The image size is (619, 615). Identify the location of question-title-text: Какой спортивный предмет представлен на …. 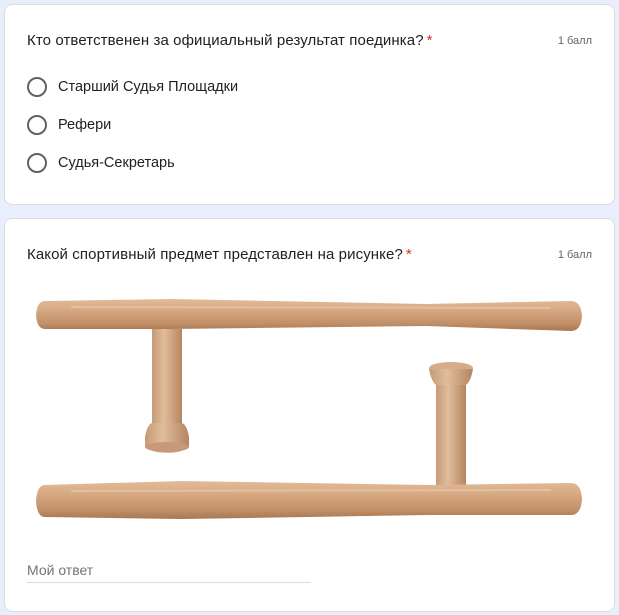
(215, 254).